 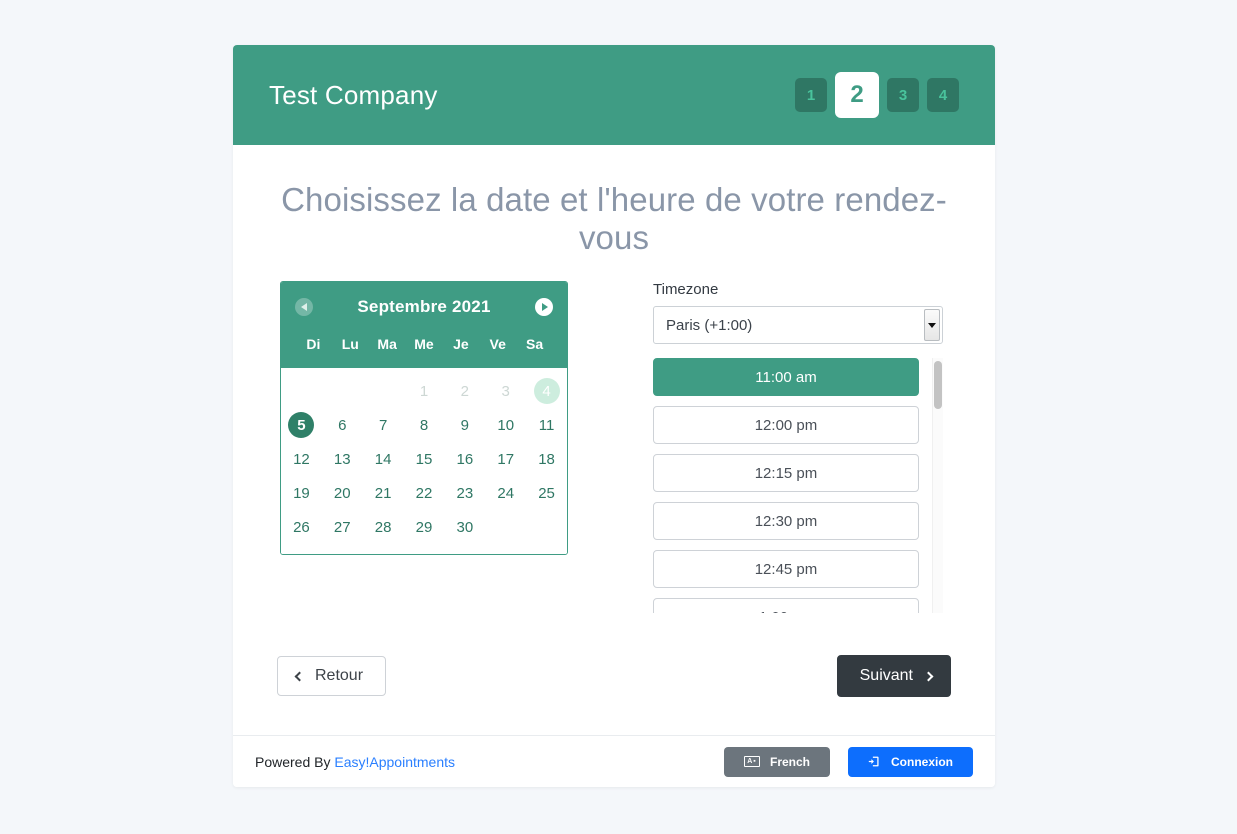 What do you see at coordinates (811, 95) in the screenshot?
I see `step-button-1: 1` at bounding box center [811, 95].